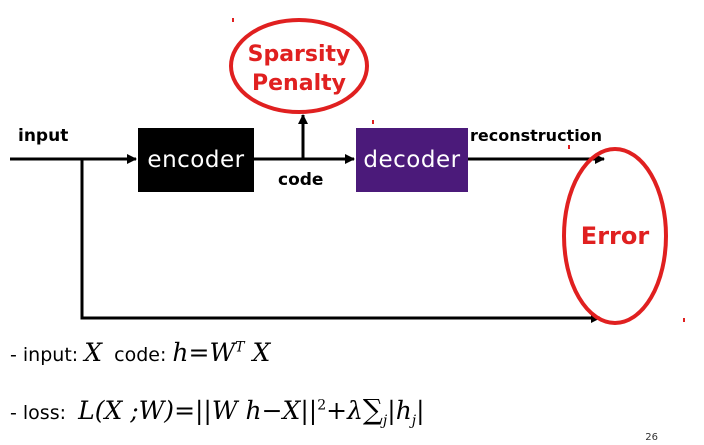 The height and width of the screenshot is (445, 704). I want to click on encoder-box: encoder, so click(196, 160).